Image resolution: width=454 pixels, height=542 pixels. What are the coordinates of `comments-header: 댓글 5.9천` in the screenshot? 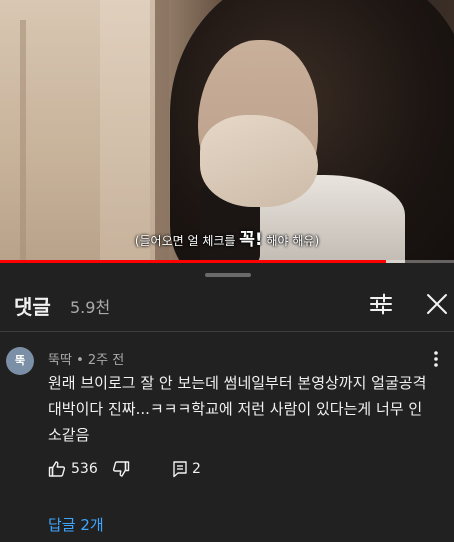 It's located at (227, 309).